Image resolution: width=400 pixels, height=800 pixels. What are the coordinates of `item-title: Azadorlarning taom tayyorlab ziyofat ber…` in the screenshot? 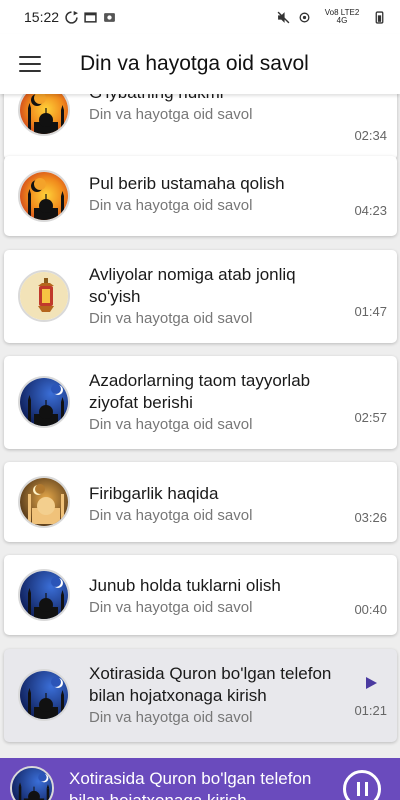 It's located at (200, 391).